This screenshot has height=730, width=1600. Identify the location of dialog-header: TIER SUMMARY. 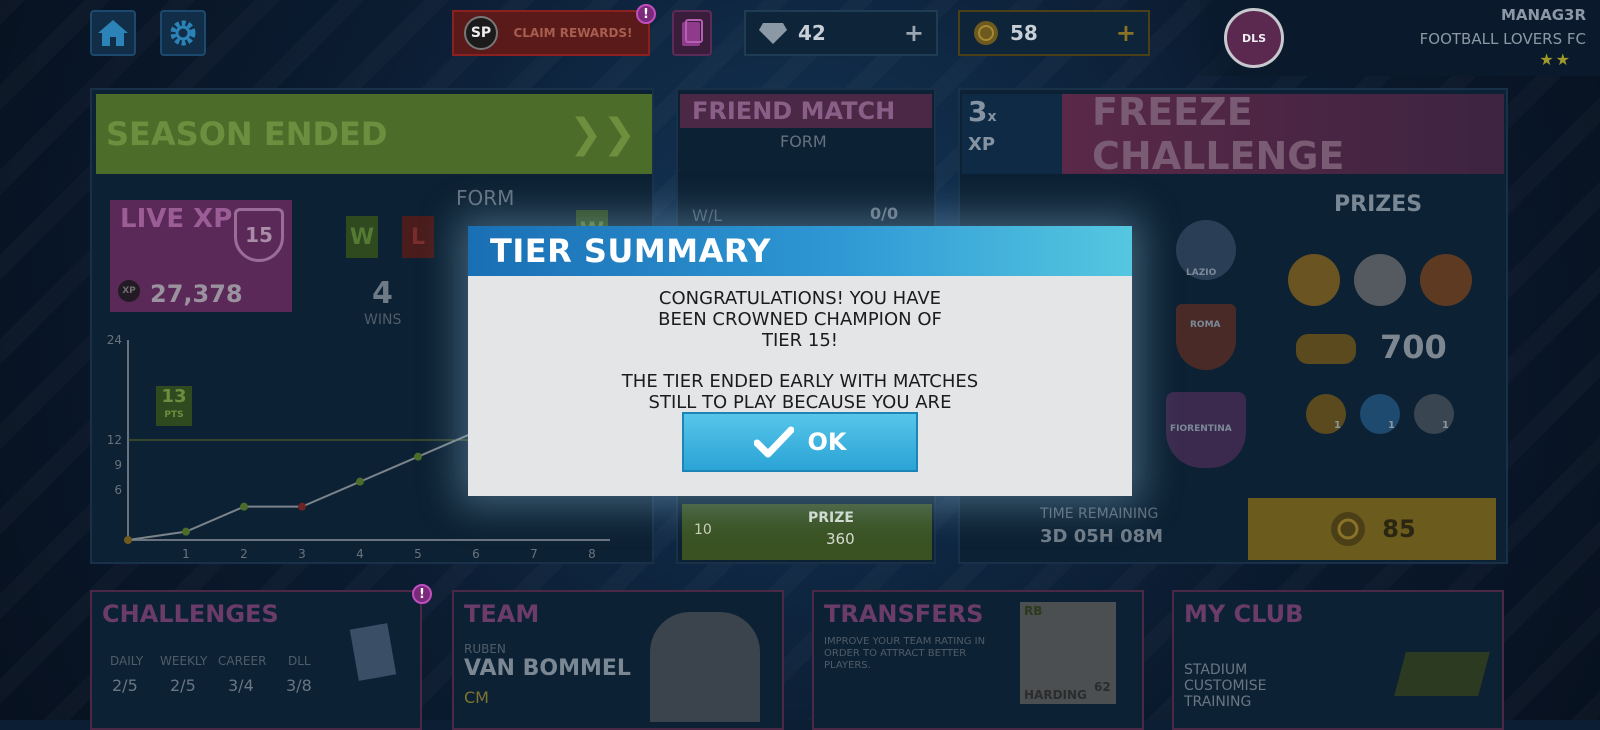
(800, 251).